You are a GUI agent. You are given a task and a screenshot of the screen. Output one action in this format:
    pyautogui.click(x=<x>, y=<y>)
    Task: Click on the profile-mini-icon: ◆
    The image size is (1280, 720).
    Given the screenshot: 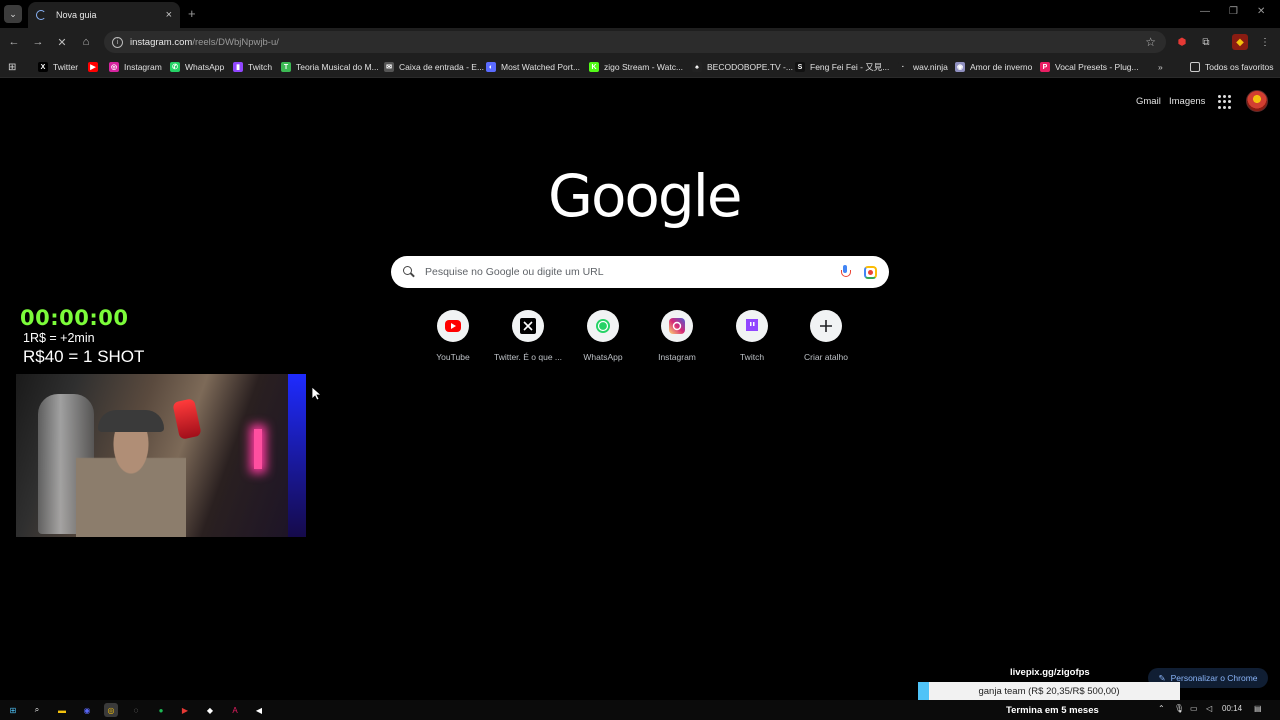 What is the action you would take?
    pyautogui.click(x=1240, y=42)
    